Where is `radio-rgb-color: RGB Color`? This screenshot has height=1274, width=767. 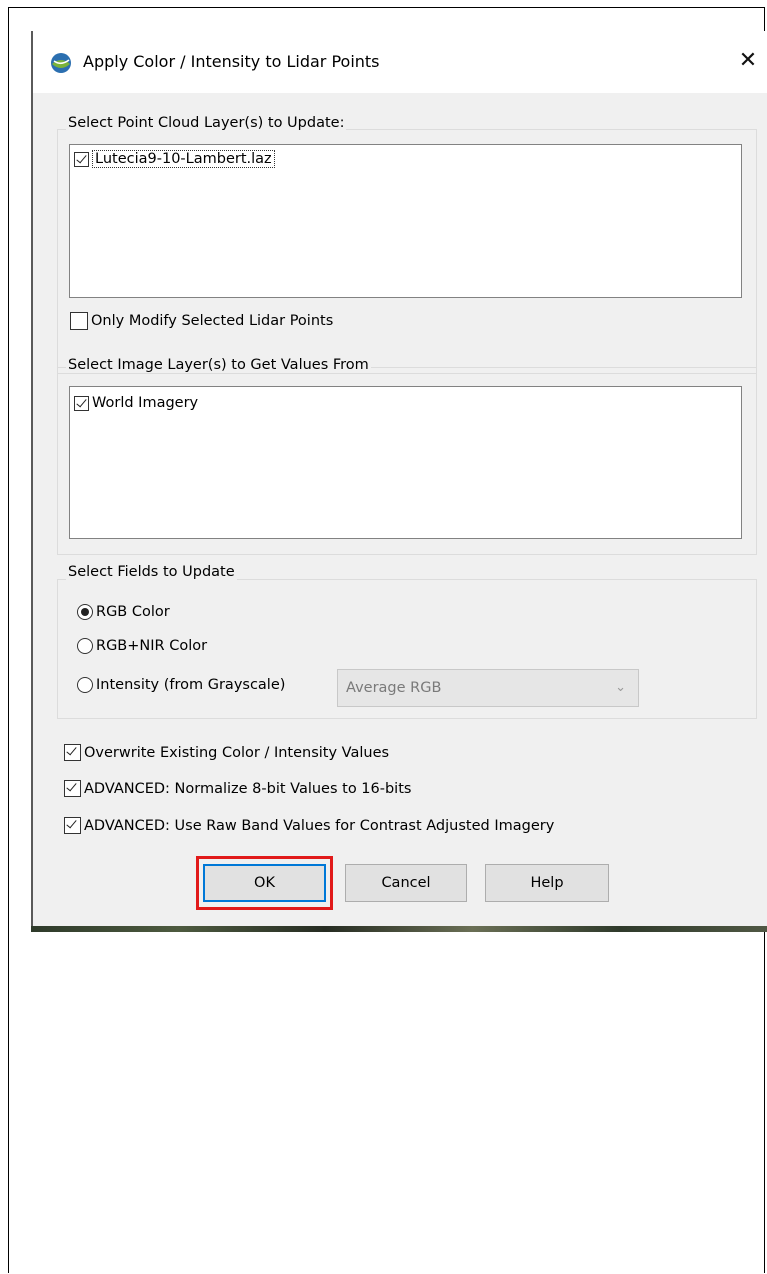
radio-rgb-color: RGB Color is located at coordinates (123, 612).